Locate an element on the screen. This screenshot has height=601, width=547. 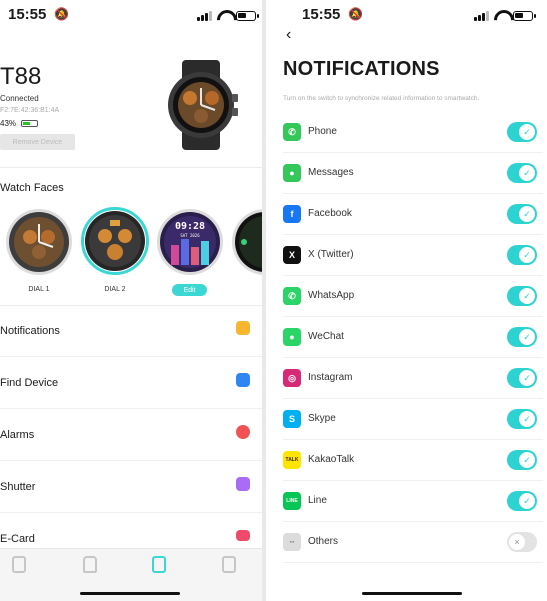
app-name: Messages is located at coordinates (331, 172).